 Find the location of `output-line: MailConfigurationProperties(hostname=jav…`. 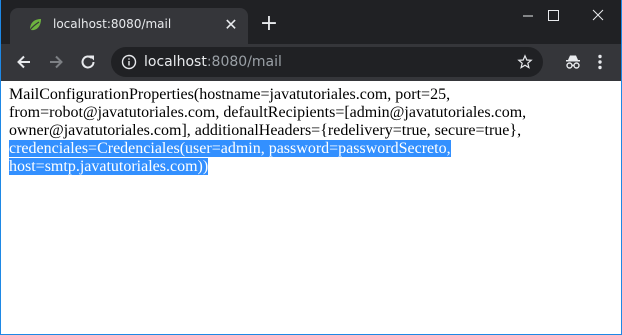

output-line: MailConfigurationProperties(hostname=jav… is located at coordinates (230, 94).